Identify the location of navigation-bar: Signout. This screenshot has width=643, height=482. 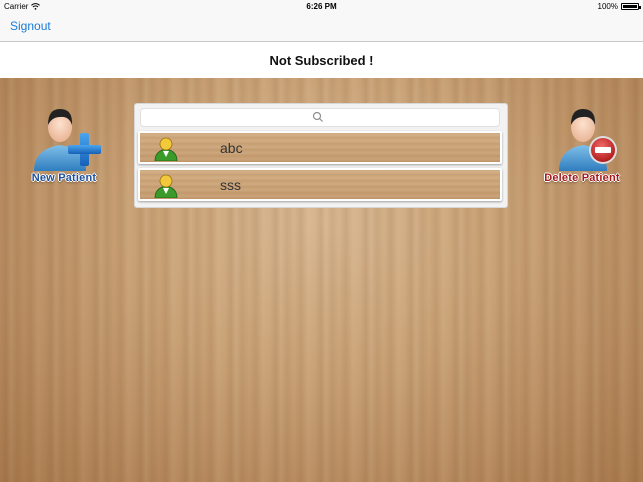
(321, 27).